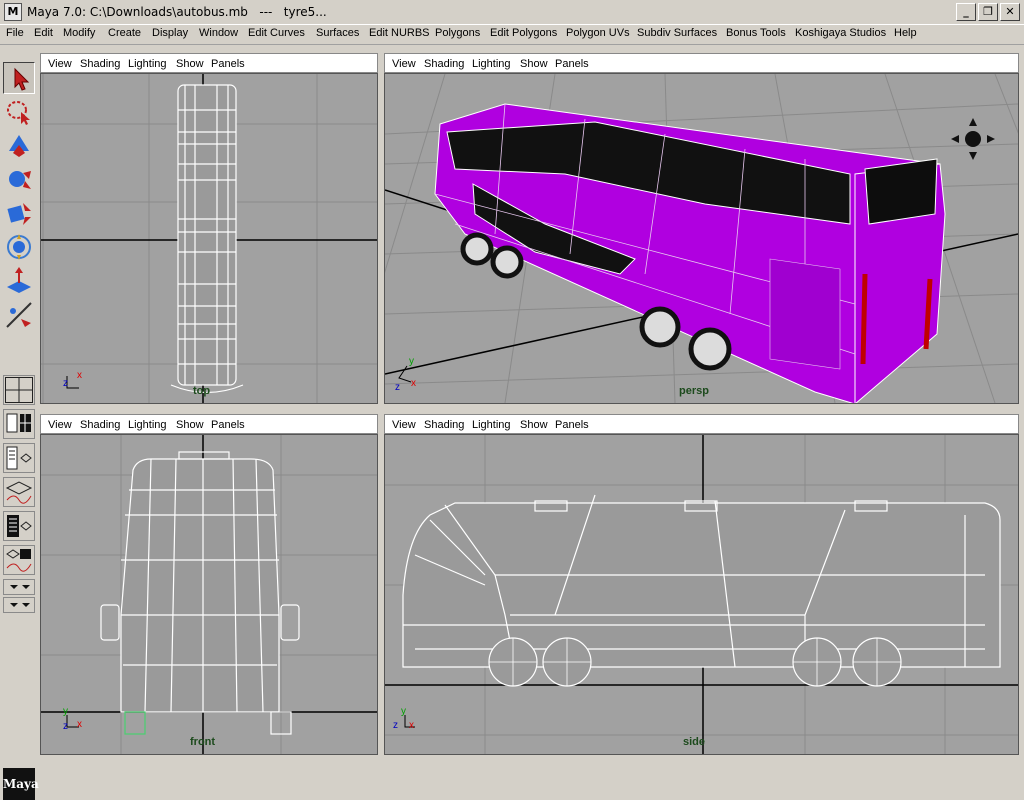 Image resolution: width=1024 pixels, height=800 pixels. Describe the element at coordinates (905, 33) in the screenshot. I see `menu-help: Help` at that location.